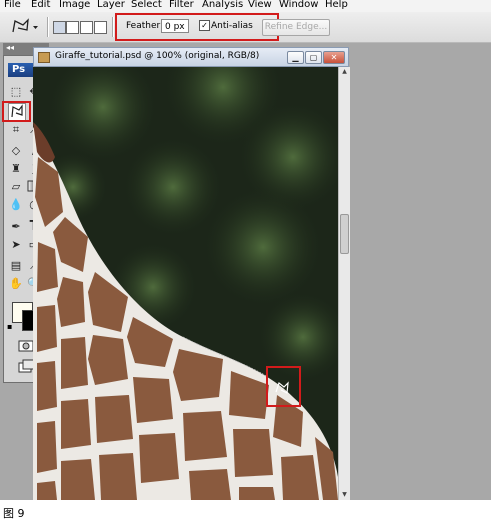 This screenshot has height=525, width=491. I want to click on anti-alias-checkbox: ✓, so click(204, 25).